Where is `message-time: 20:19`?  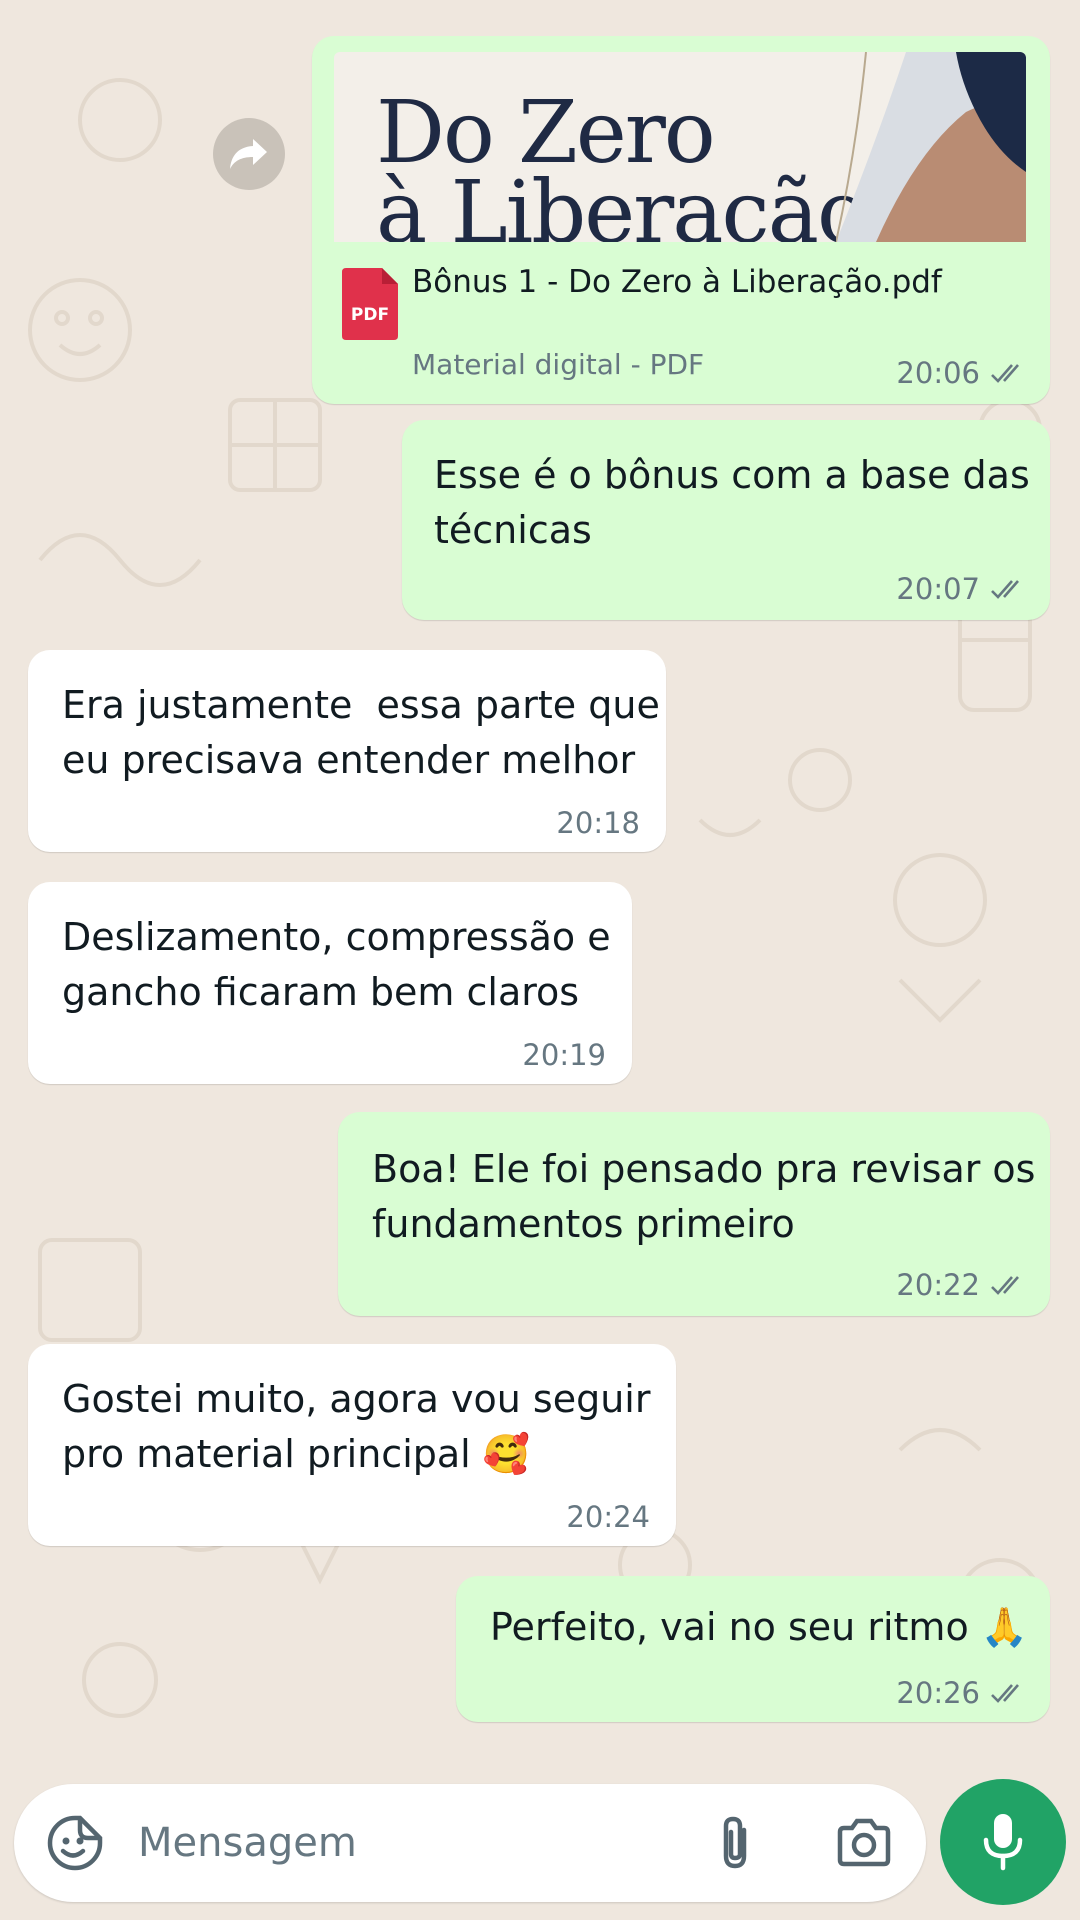
message-time: 20:19 is located at coordinates (564, 1055).